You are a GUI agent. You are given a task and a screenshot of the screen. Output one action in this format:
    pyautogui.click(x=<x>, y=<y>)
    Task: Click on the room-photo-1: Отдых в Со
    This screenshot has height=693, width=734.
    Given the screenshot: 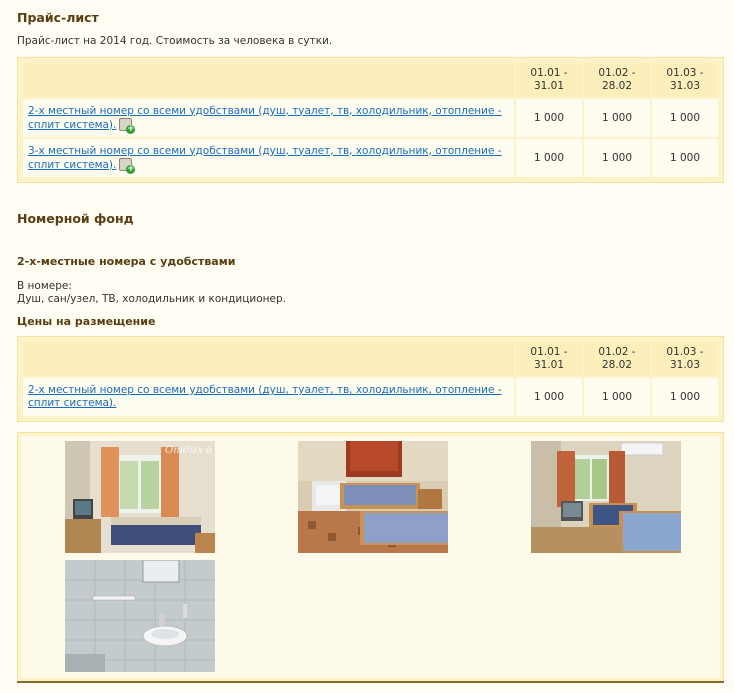 What is the action you would take?
    pyautogui.click(x=140, y=497)
    